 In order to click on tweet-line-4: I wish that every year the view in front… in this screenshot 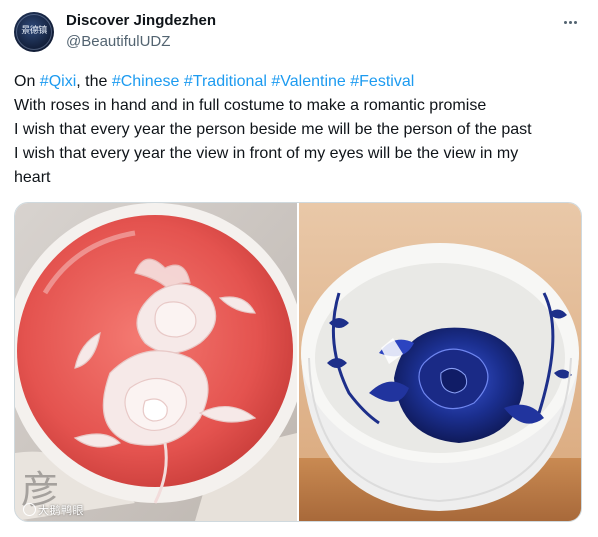, I will do `click(266, 153)`.